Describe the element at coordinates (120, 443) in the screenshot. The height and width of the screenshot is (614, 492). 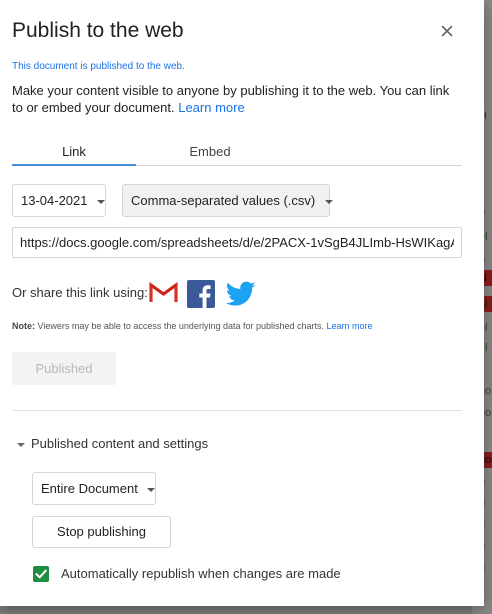
I see `published-settings-label: Published content and settings` at that location.